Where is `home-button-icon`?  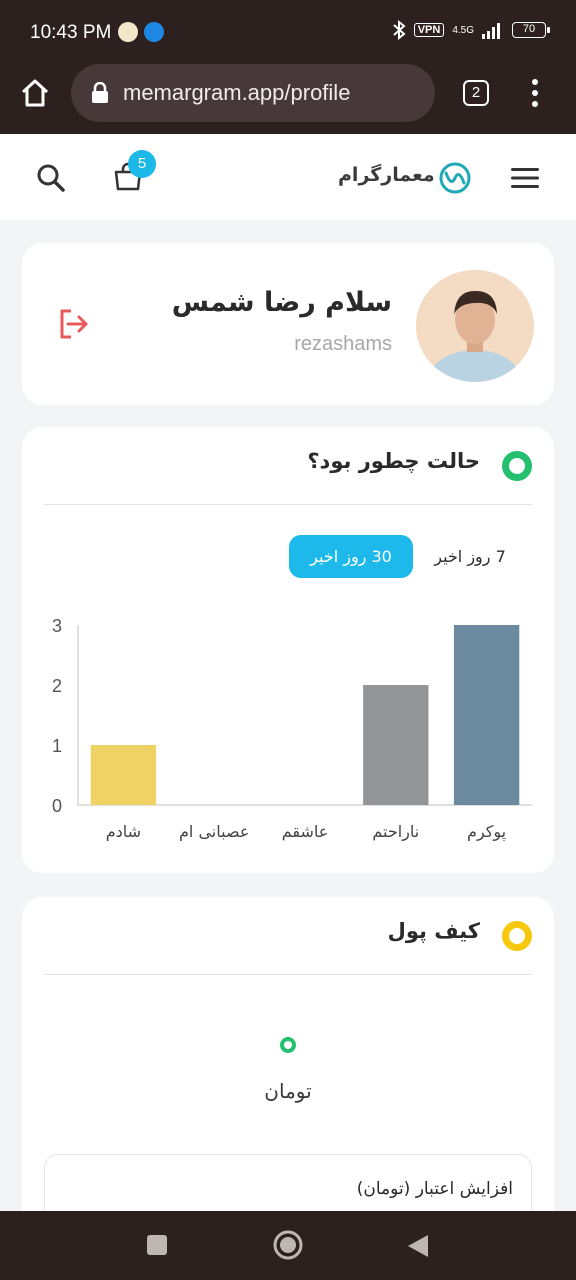 home-button-icon is located at coordinates (288, 1245).